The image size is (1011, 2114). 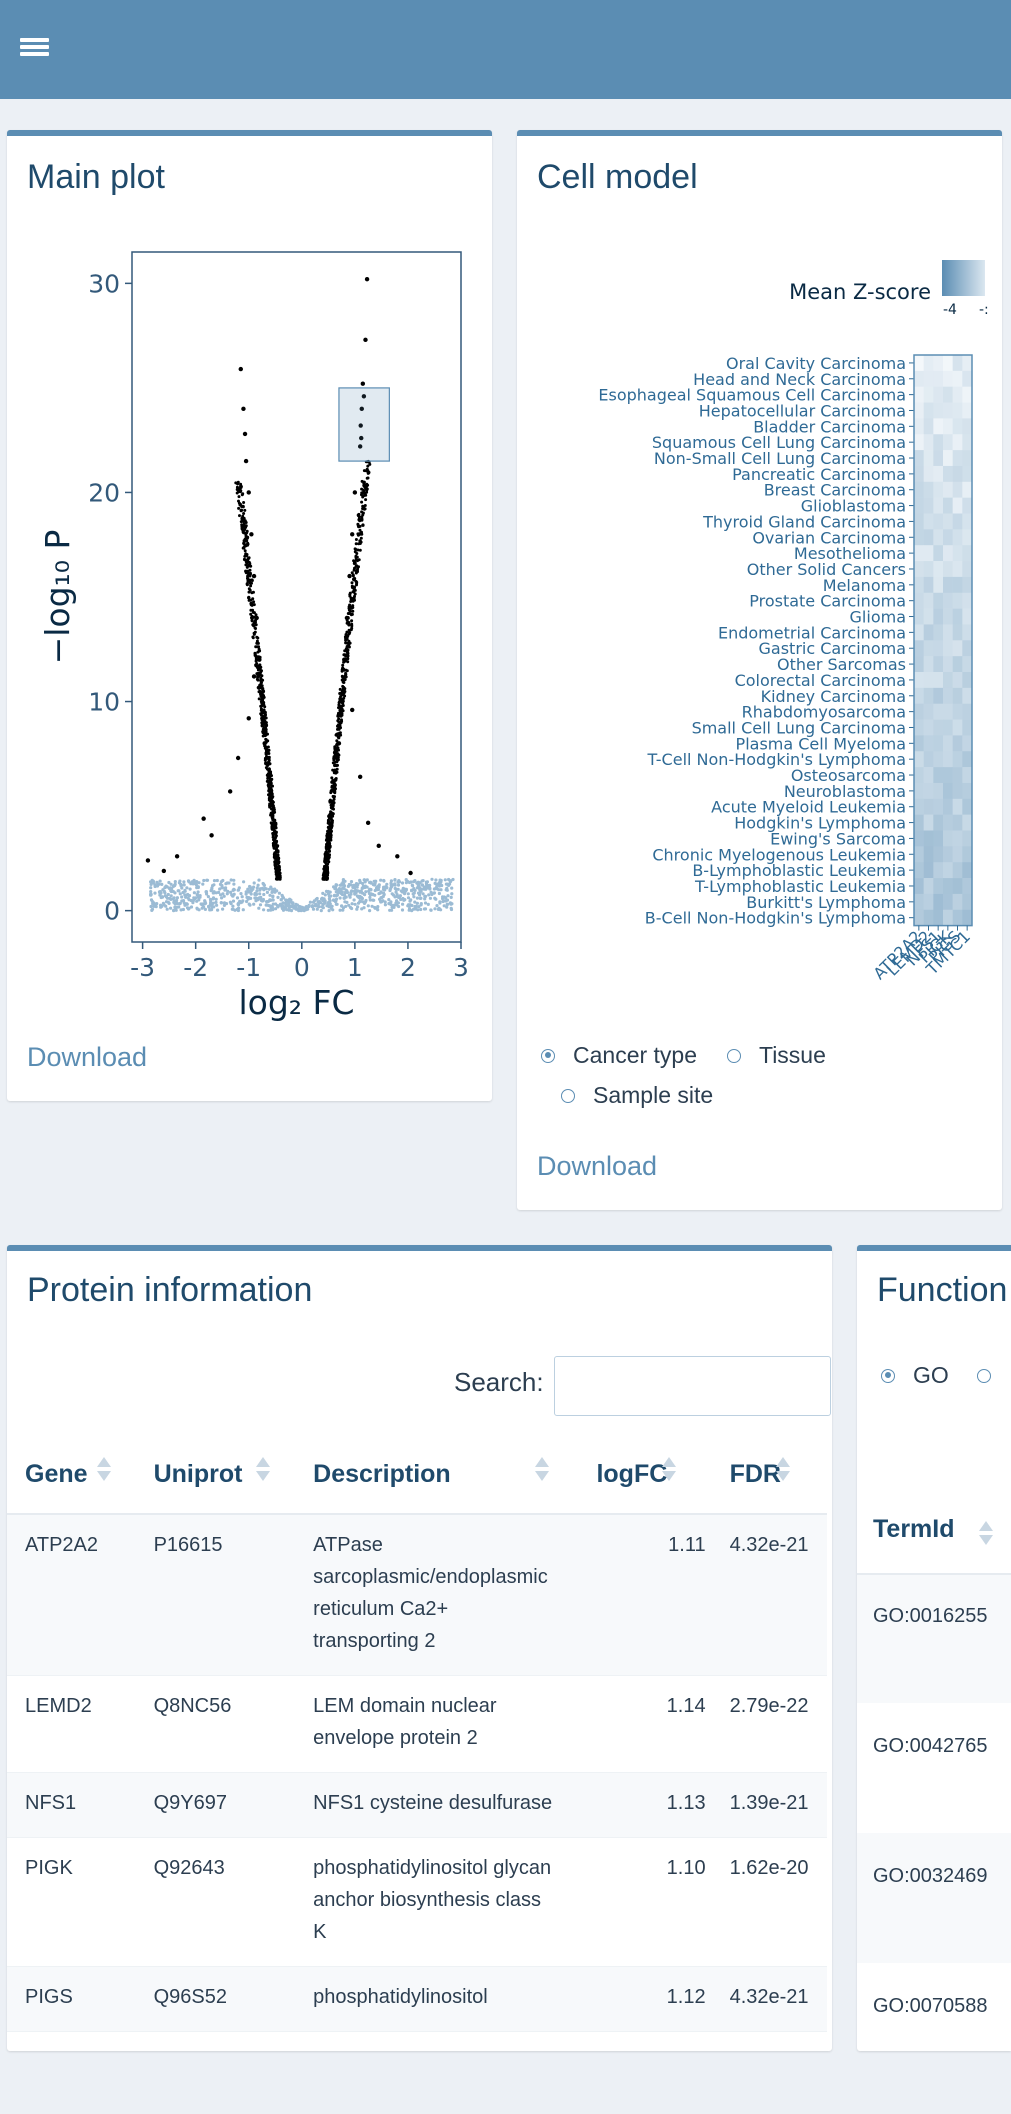 I want to click on cell-model-download-link: Download, so click(x=597, y=1166).